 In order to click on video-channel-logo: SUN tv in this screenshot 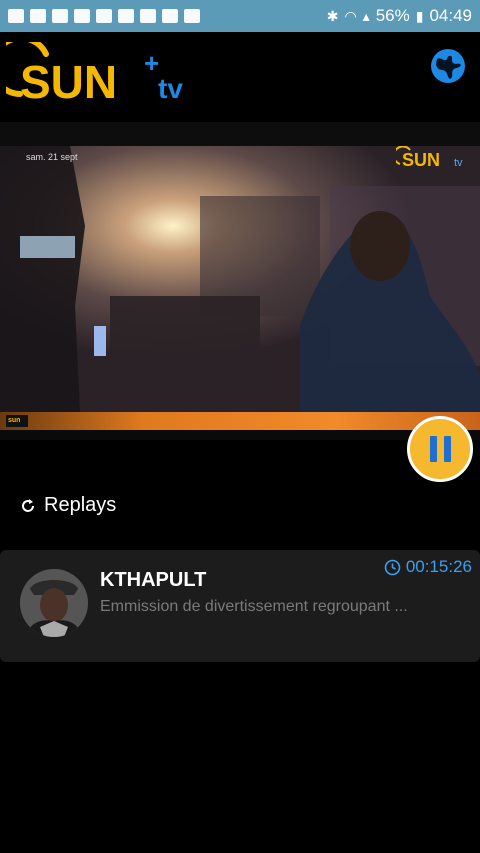, I will do `click(429, 158)`.